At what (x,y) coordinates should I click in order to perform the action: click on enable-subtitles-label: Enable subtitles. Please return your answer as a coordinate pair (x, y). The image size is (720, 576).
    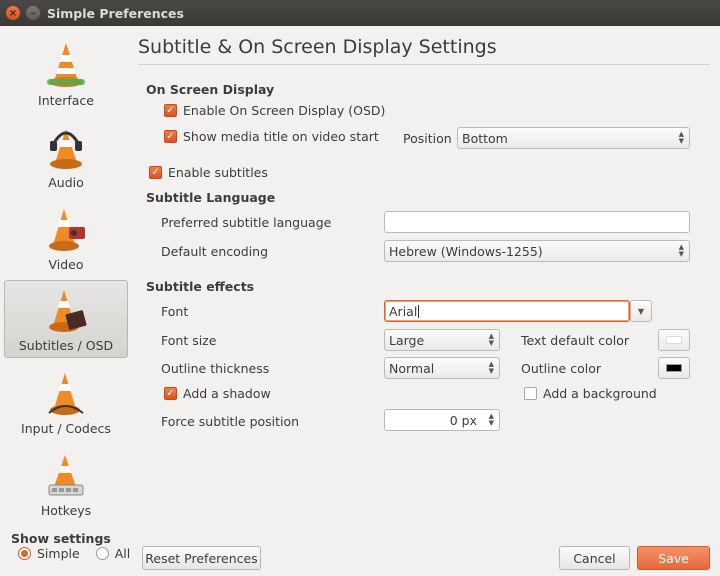
    Looking at the image, I should click on (218, 172).